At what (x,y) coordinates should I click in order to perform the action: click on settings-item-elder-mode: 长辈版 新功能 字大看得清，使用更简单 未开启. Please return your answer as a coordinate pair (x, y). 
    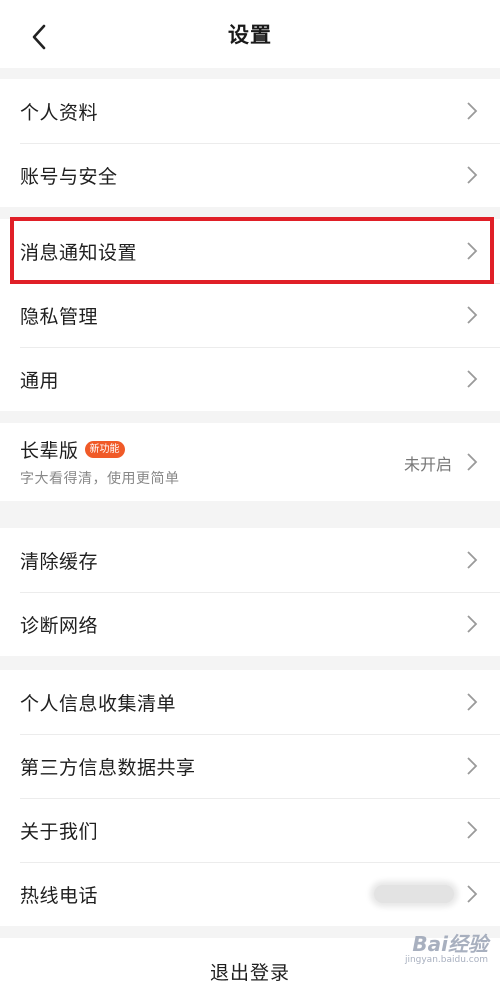
    Looking at the image, I should click on (250, 462).